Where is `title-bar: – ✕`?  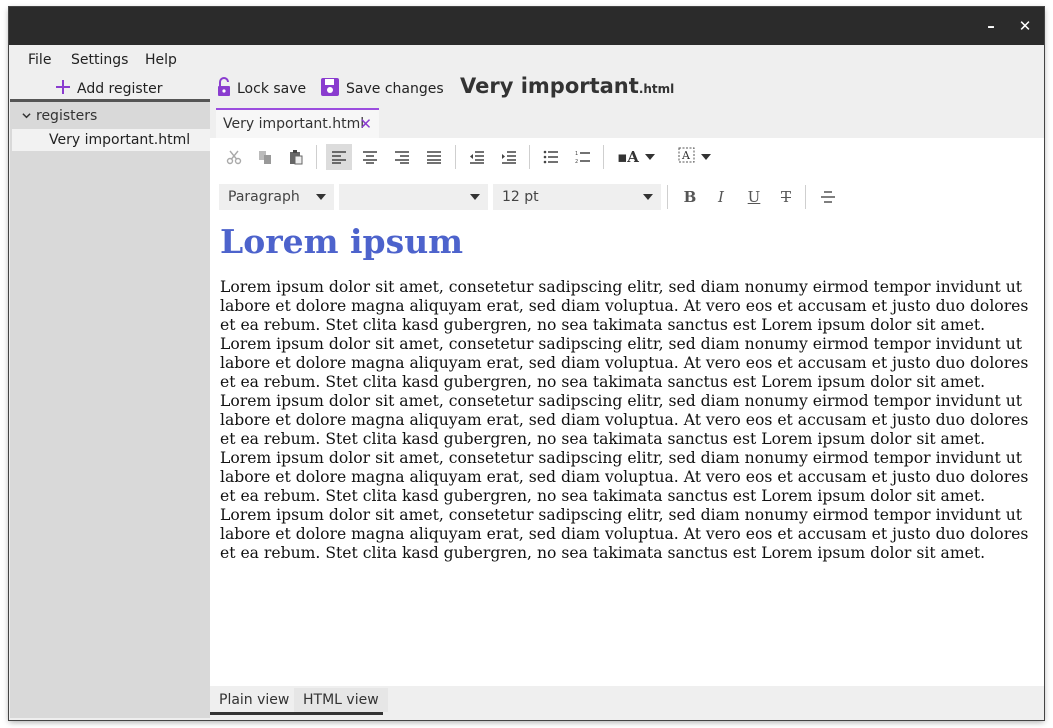 title-bar: – ✕ is located at coordinates (526, 26).